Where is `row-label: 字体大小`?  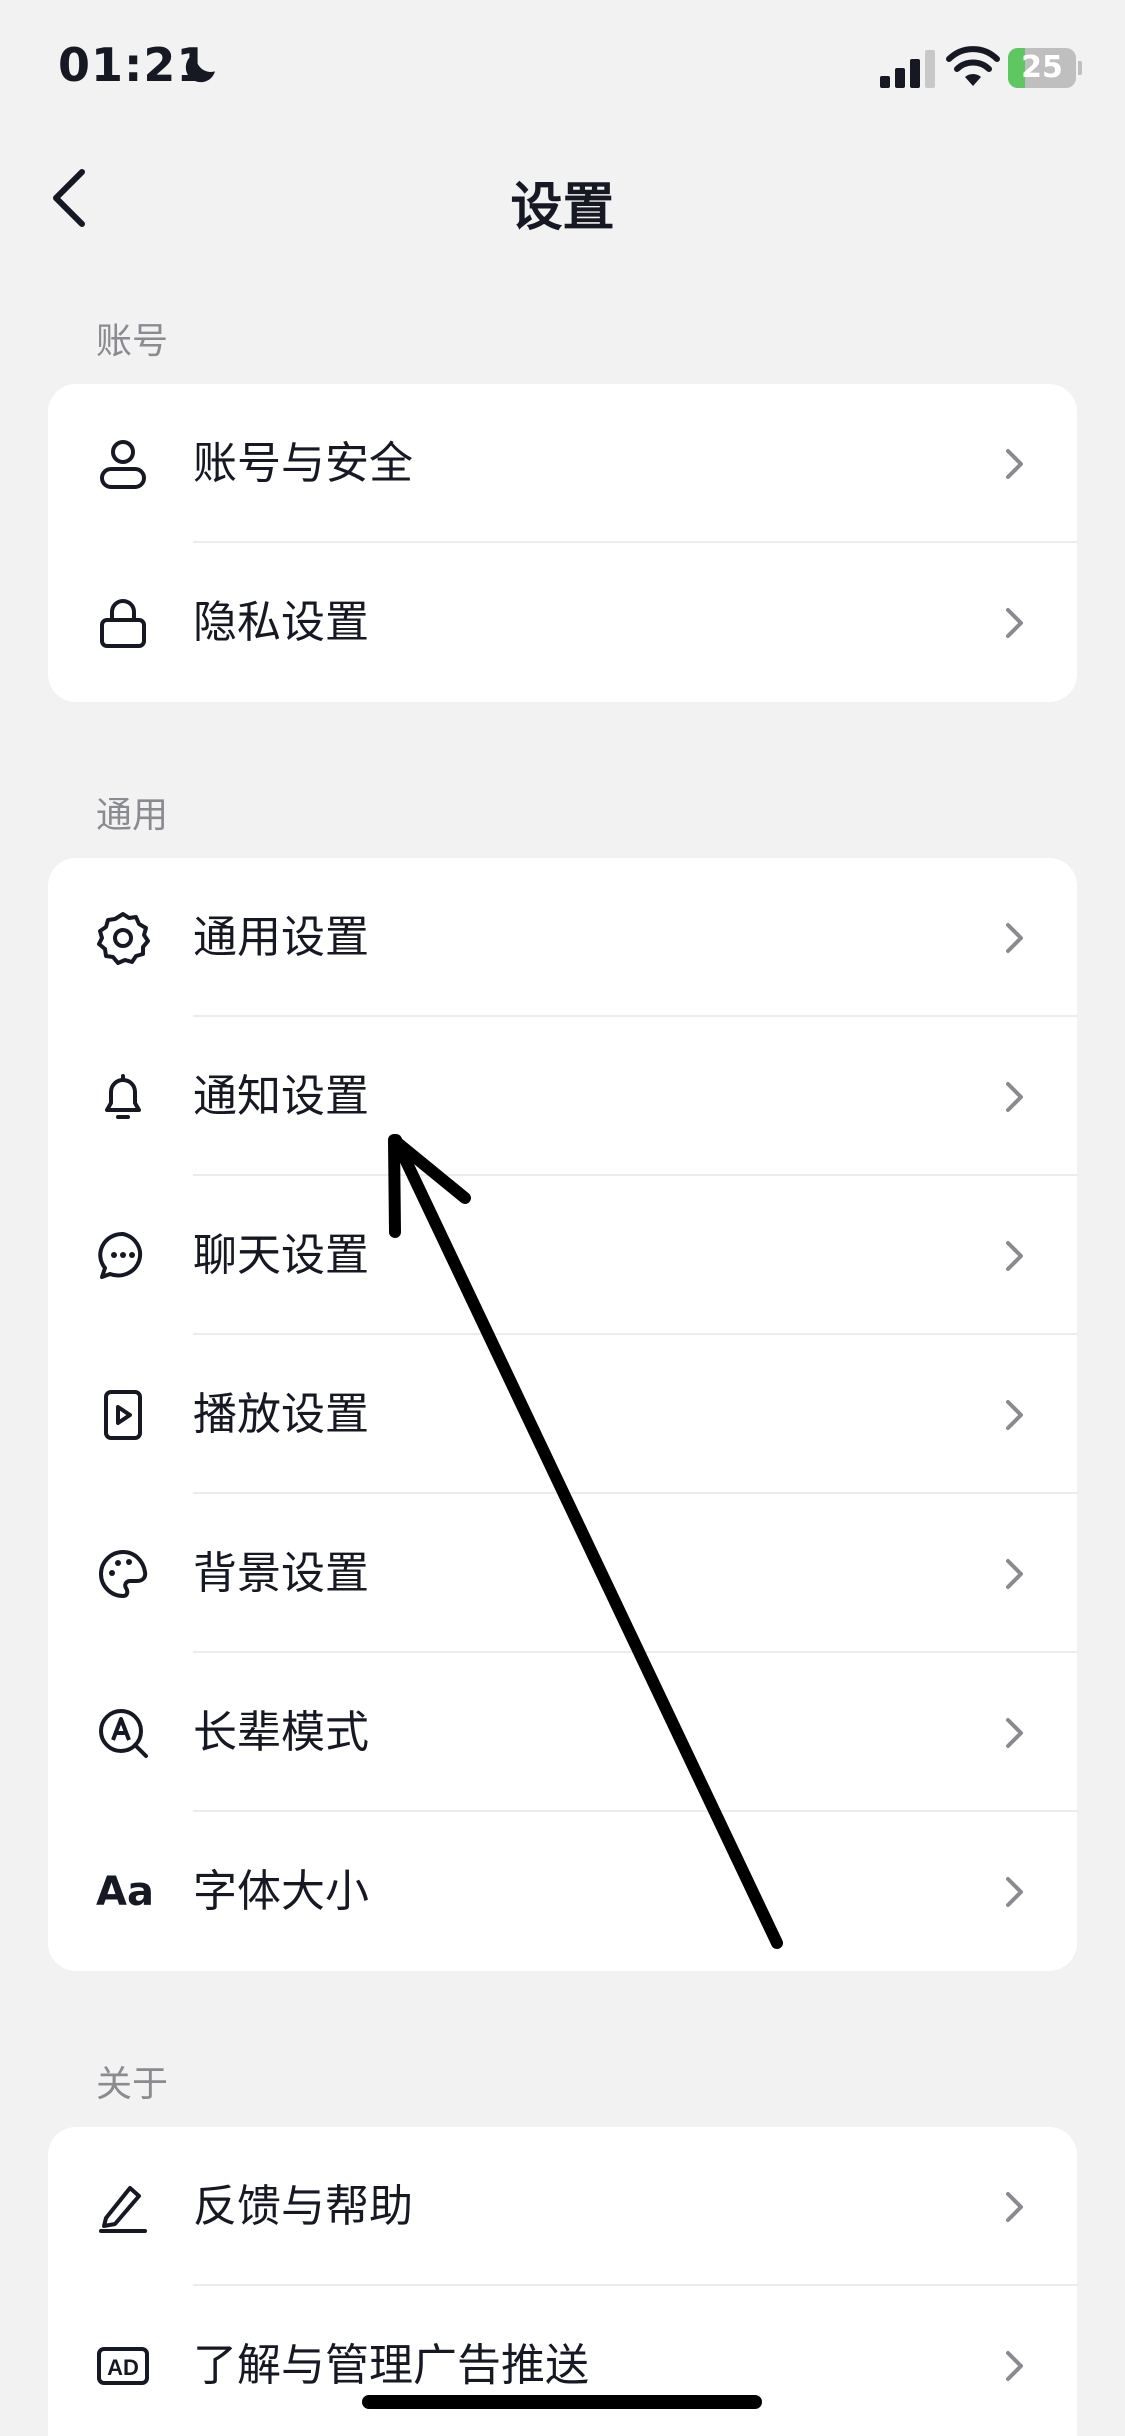 row-label: 字体大小 is located at coordinates (281, 1891).